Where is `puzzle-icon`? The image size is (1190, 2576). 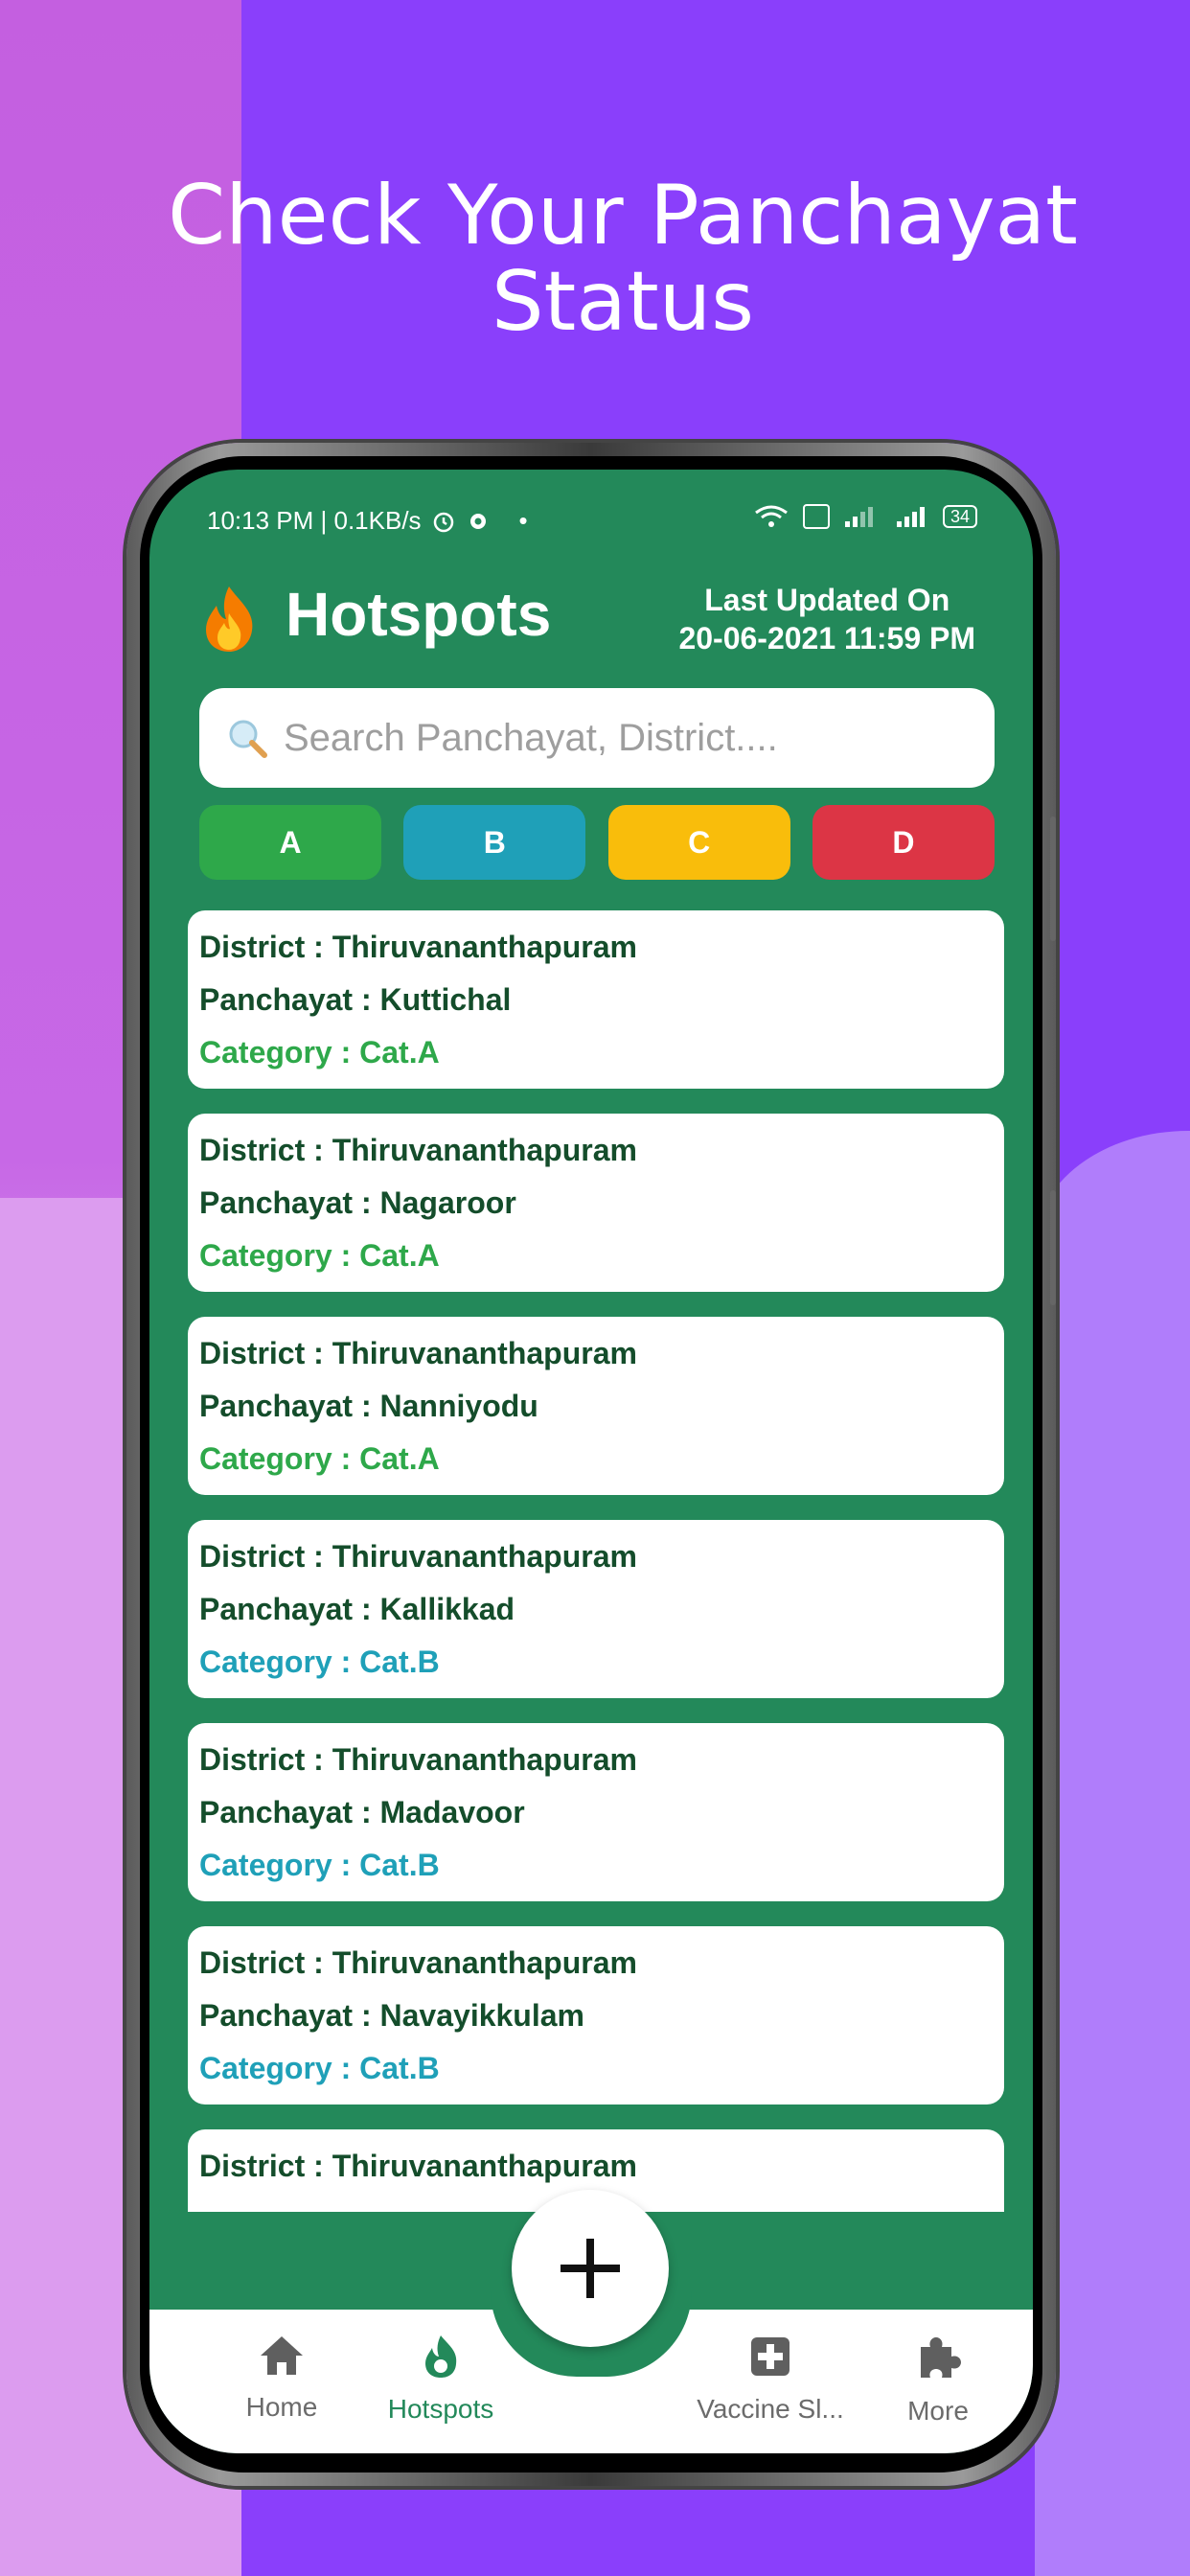
puzzle-icon is located at coordinates (941, 2357).